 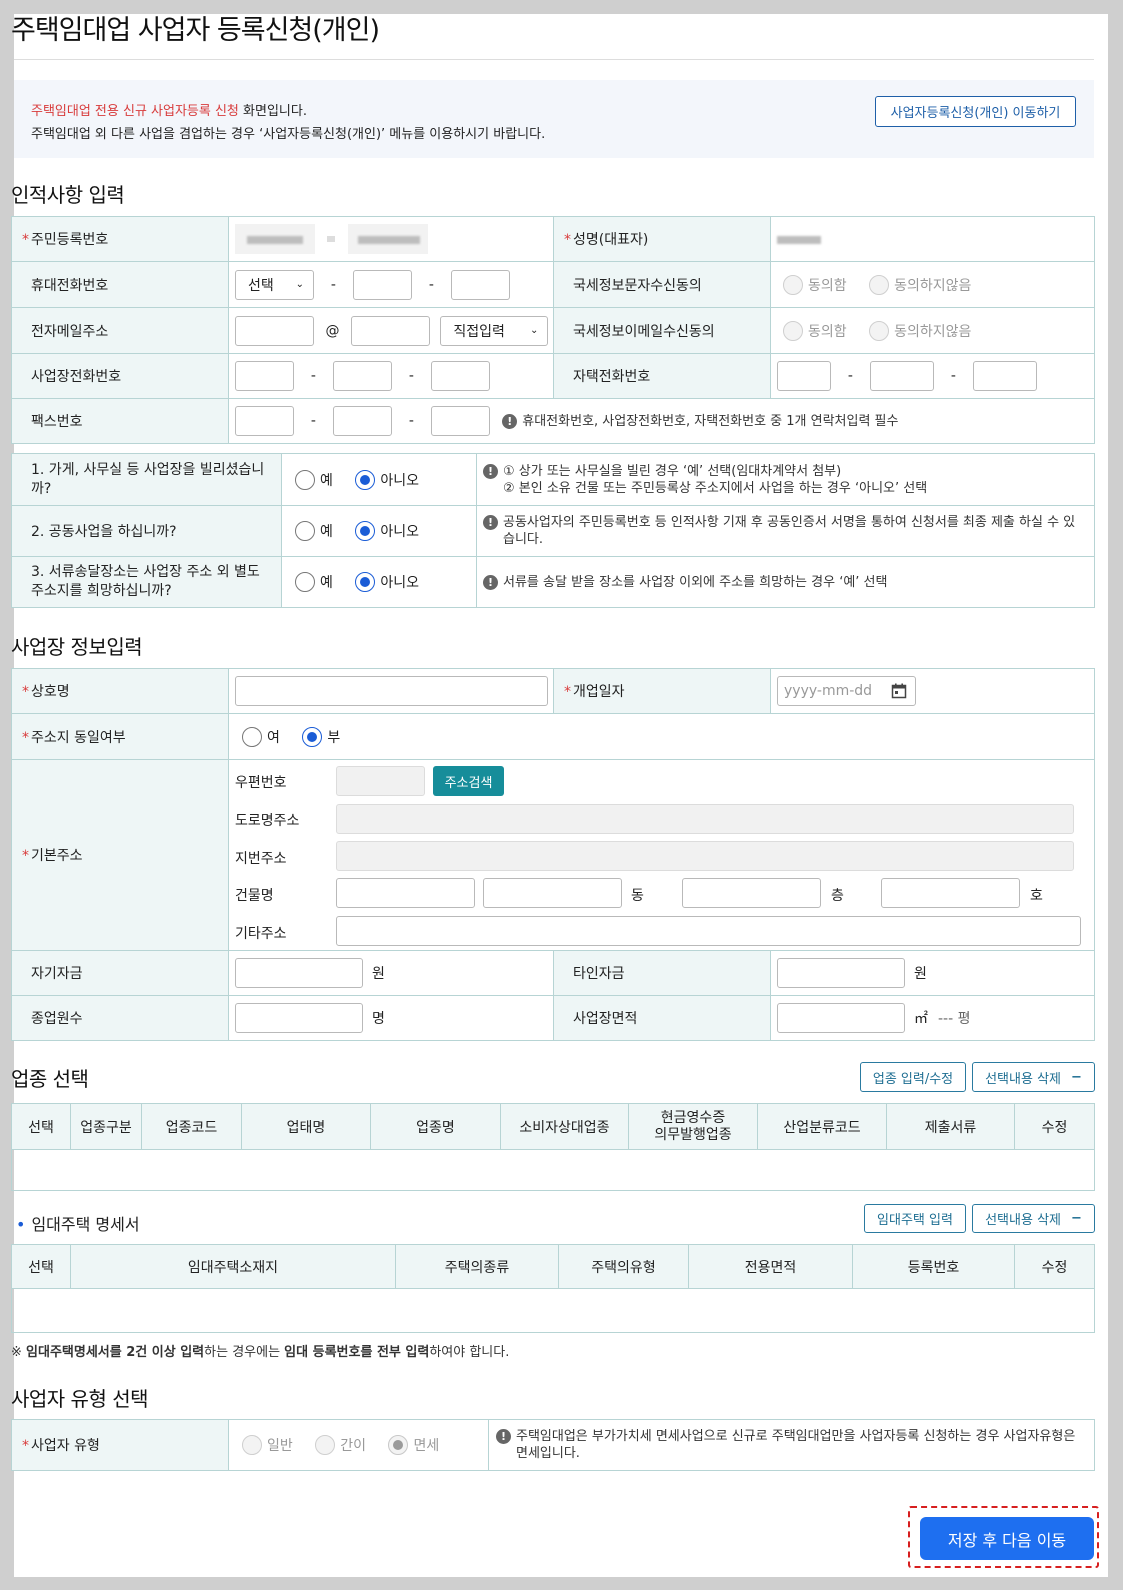 What do you see at coordinates (382, 284) in the screenshot?
I see `mobile-middle-input` at bounding box center [382, 284].